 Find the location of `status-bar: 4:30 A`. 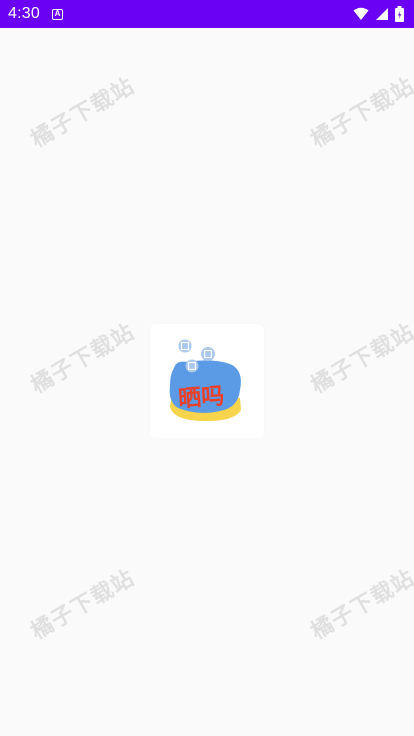

status-bar: 4:30 A is located at coordinates (207, 14).